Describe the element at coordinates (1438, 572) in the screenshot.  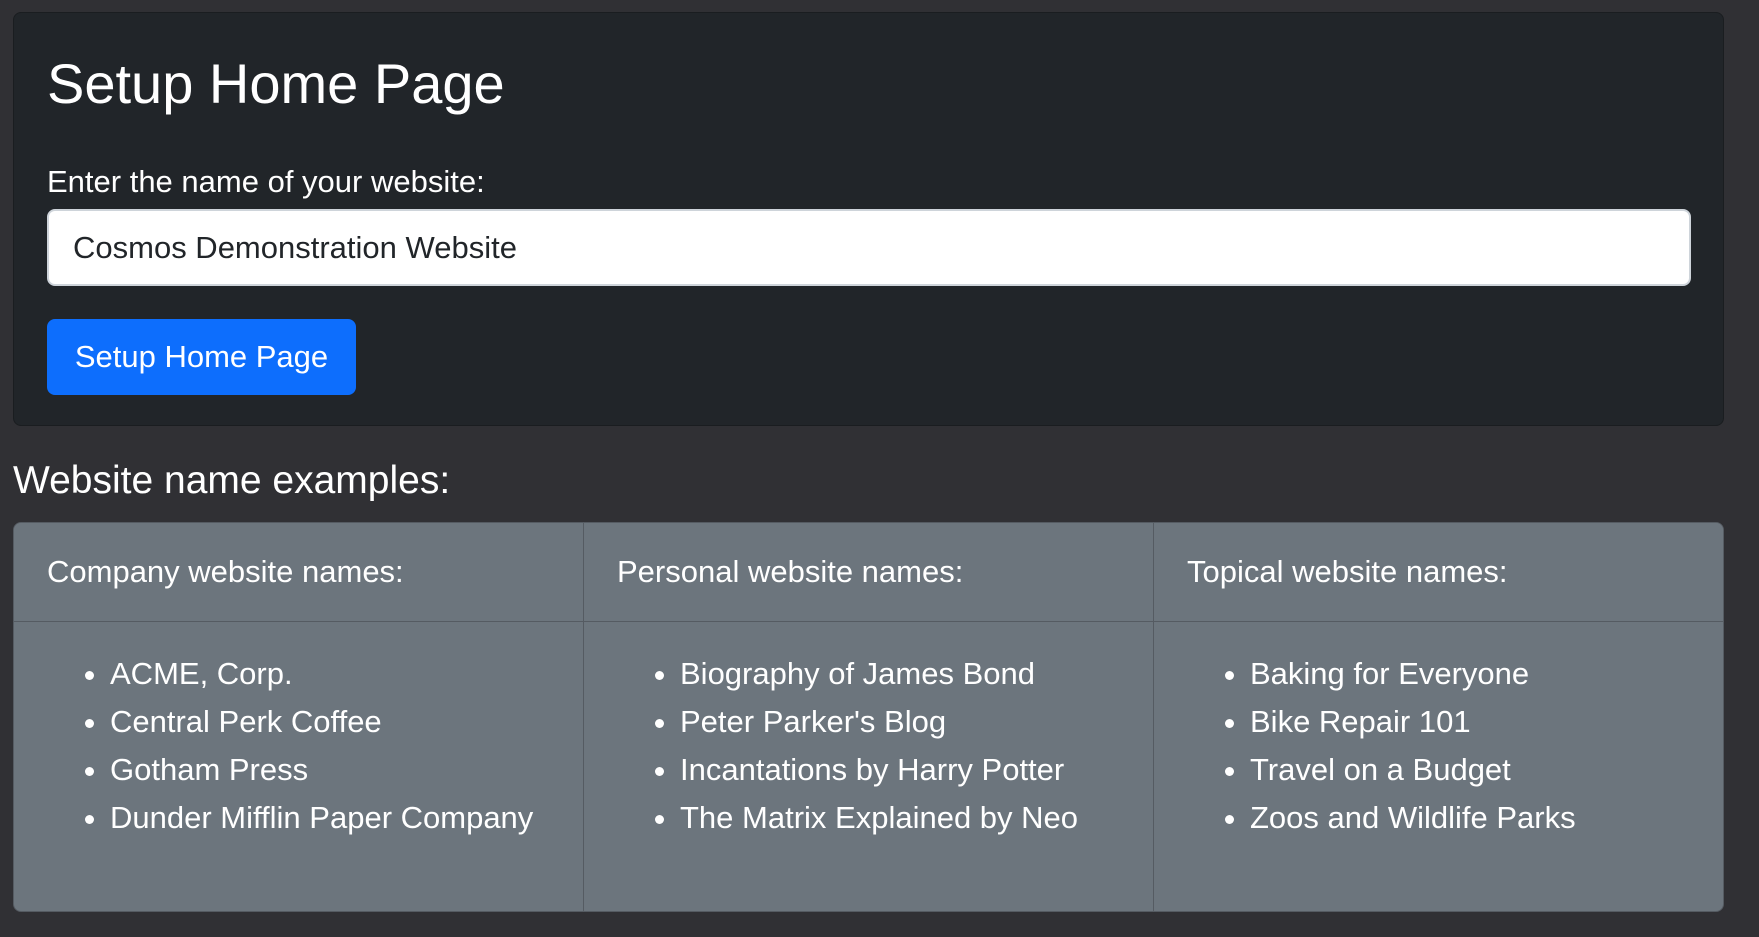
I see `topical-examples-header: Topical website names:` at that location.